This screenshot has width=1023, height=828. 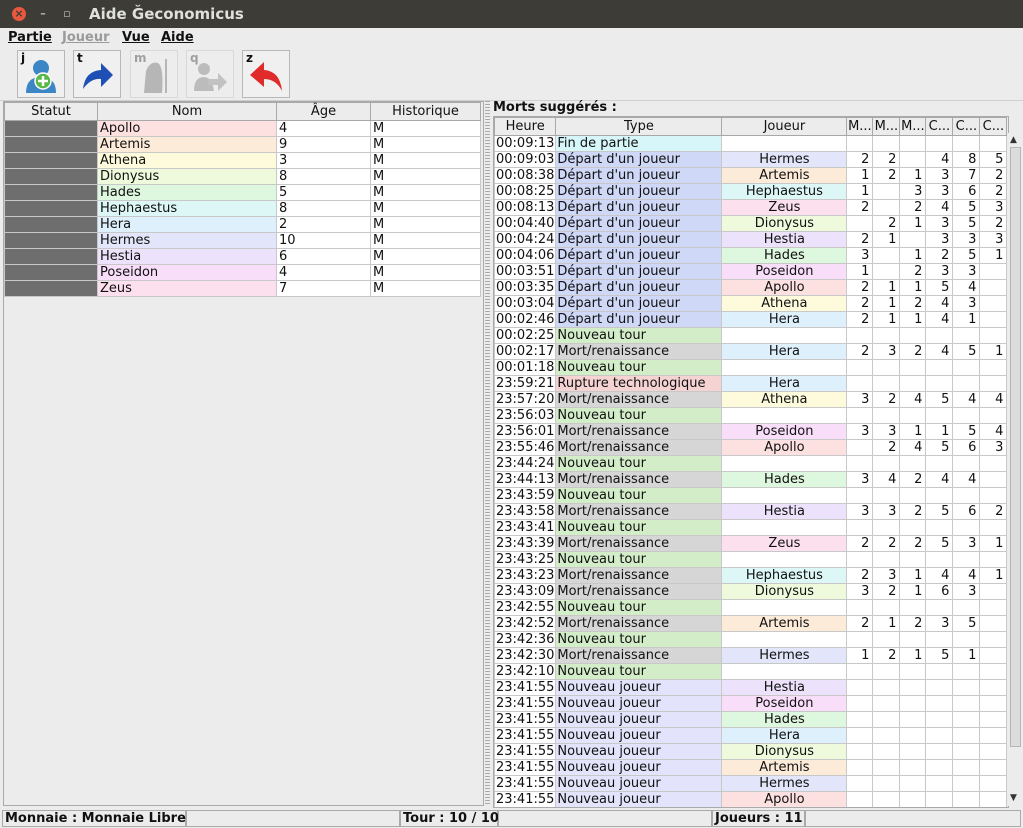 I want to click on event-time-cell: 00:08:38, so click(x=525, y=175).